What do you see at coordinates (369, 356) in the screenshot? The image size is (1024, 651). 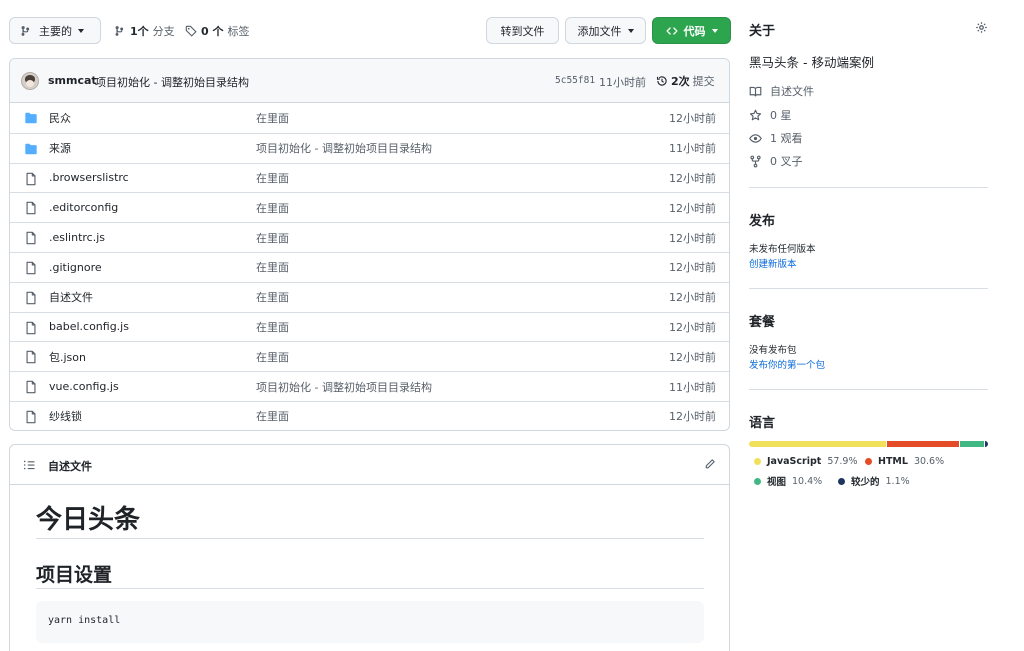 I see `file-row: 包.json 在里面 12小时前` at bounding box center [369, 356].